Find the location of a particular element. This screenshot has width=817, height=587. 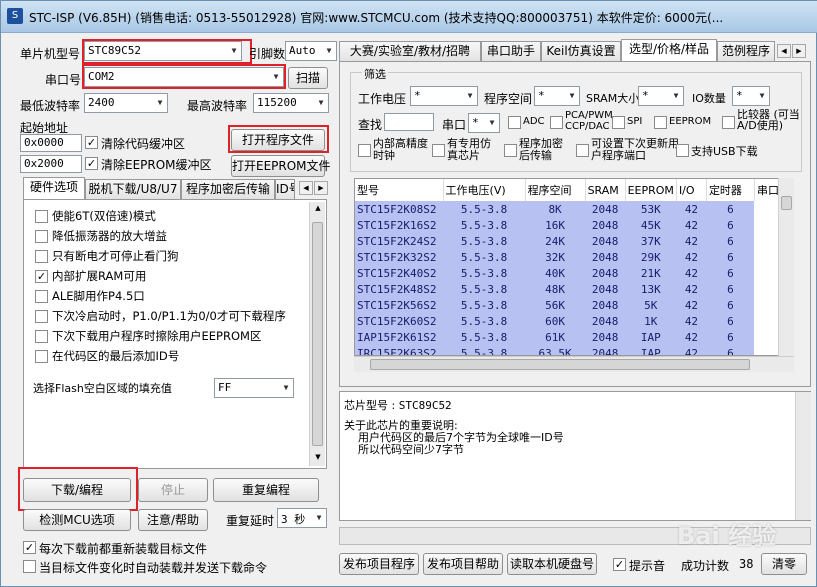

encrypt-transfer-checkbox is located at coordinates (510, 150).